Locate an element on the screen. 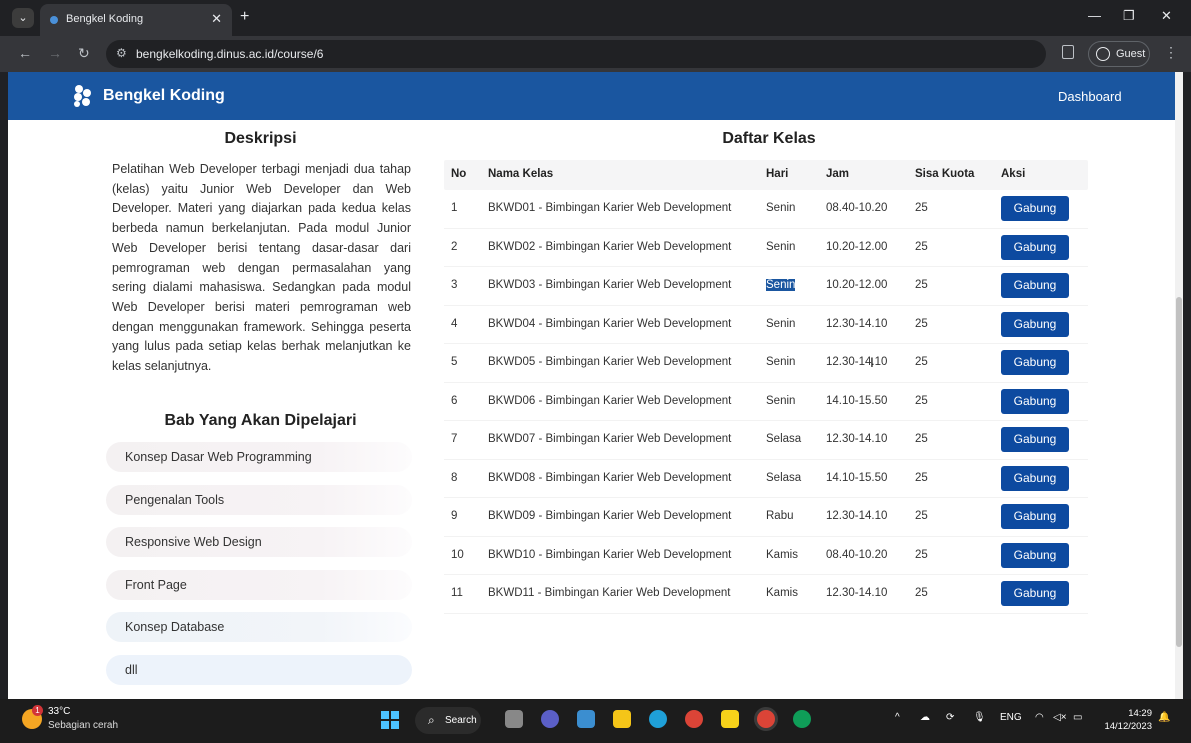 Image resolution: width=1191 pixels, height=743 pixels. row-no: 2 is located at coordinates (454, 246).